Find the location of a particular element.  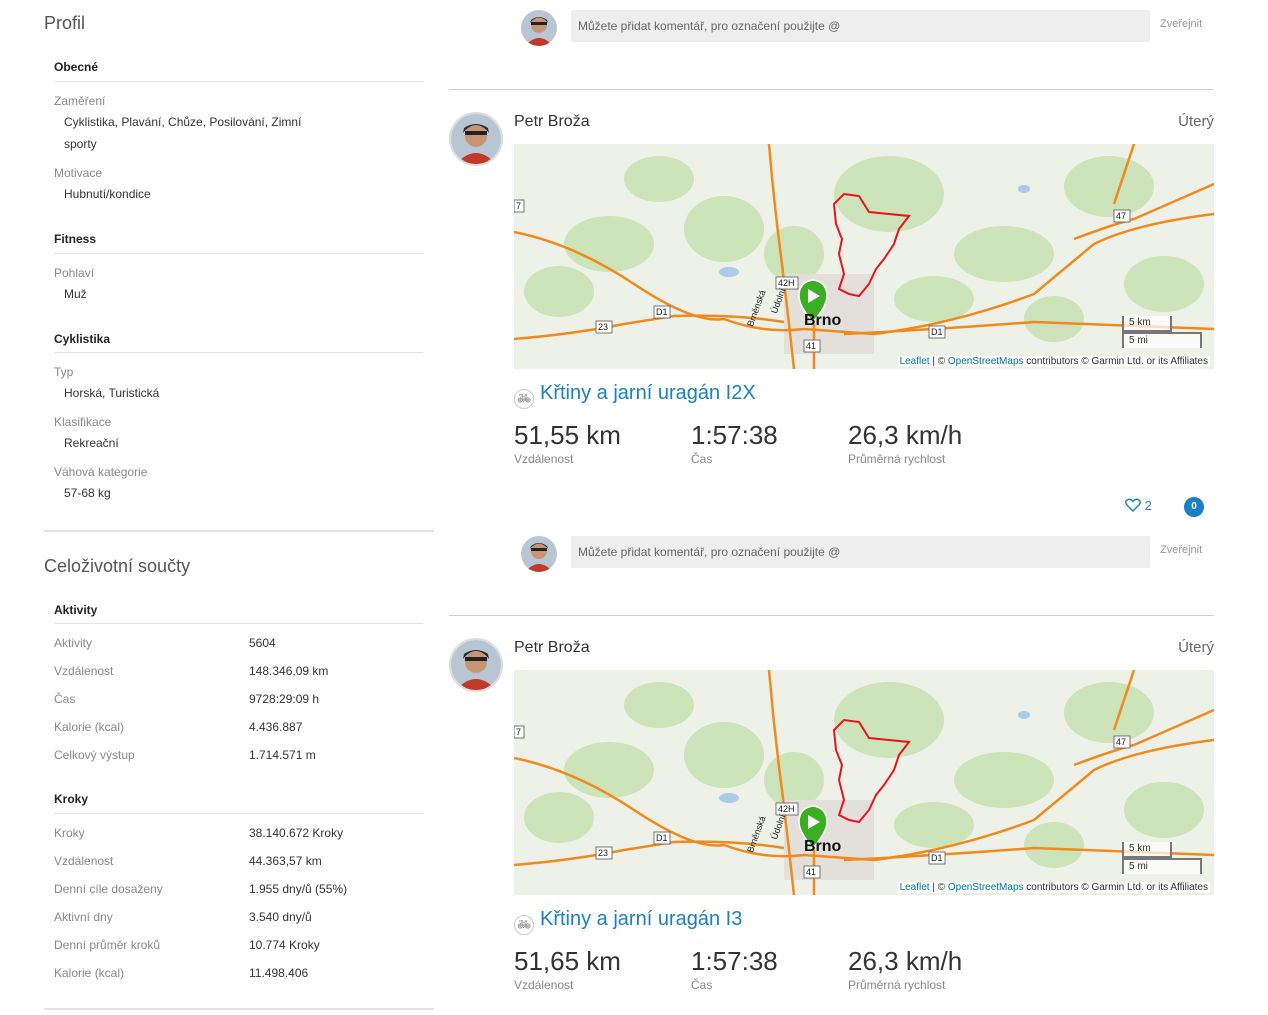

lifetime-title: Celoživotní součty is located at coordinates (117, 566).